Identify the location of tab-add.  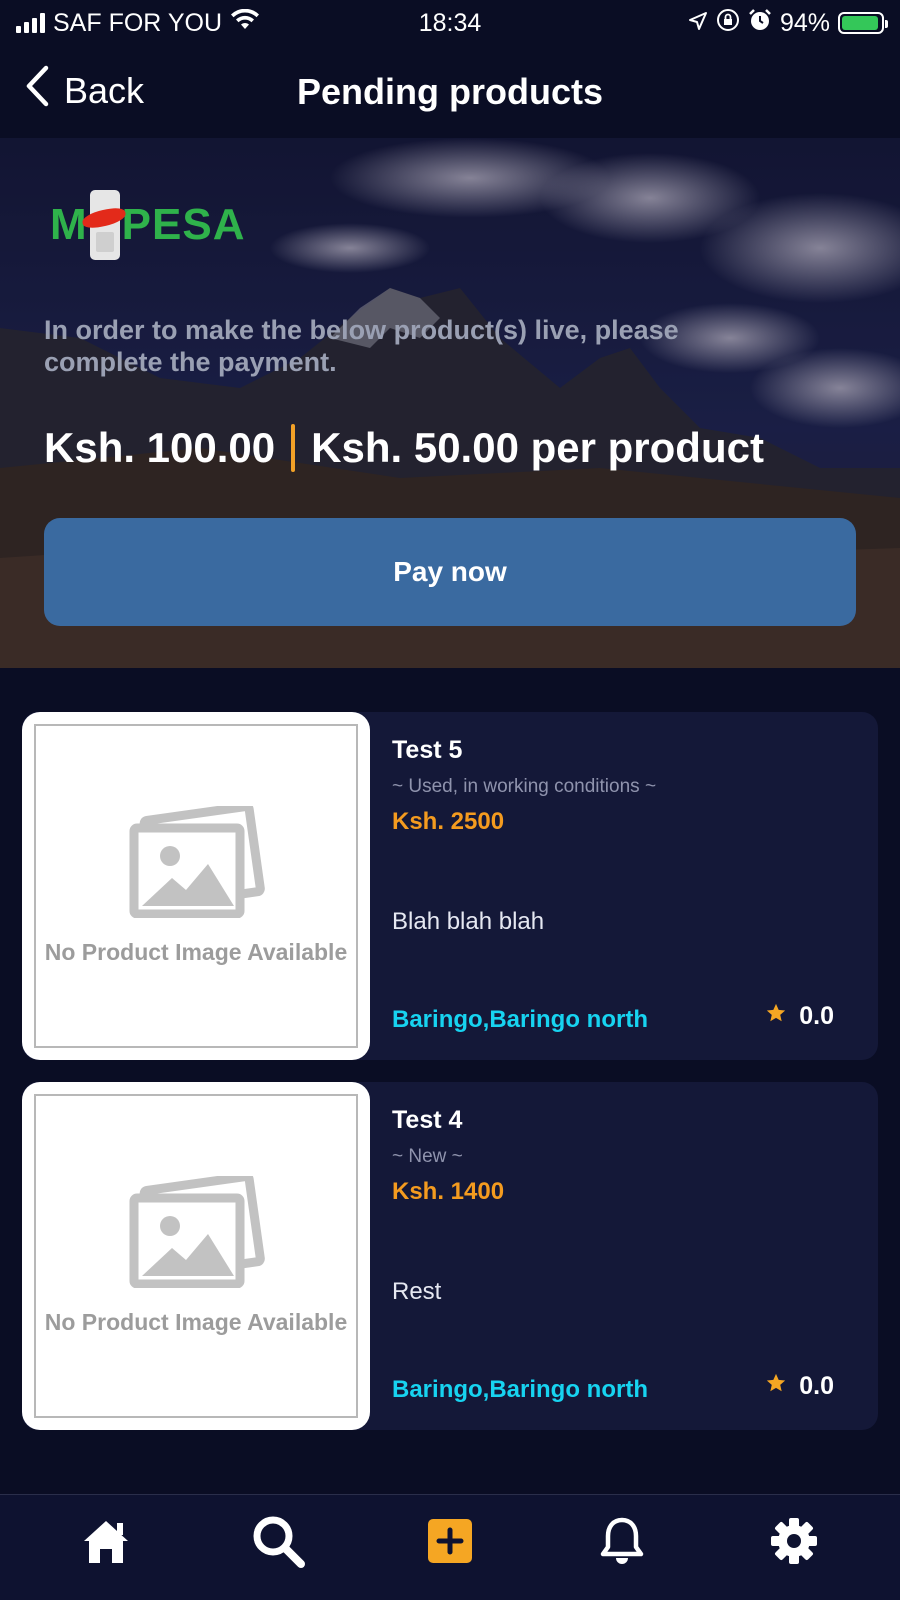
(450, 1541).